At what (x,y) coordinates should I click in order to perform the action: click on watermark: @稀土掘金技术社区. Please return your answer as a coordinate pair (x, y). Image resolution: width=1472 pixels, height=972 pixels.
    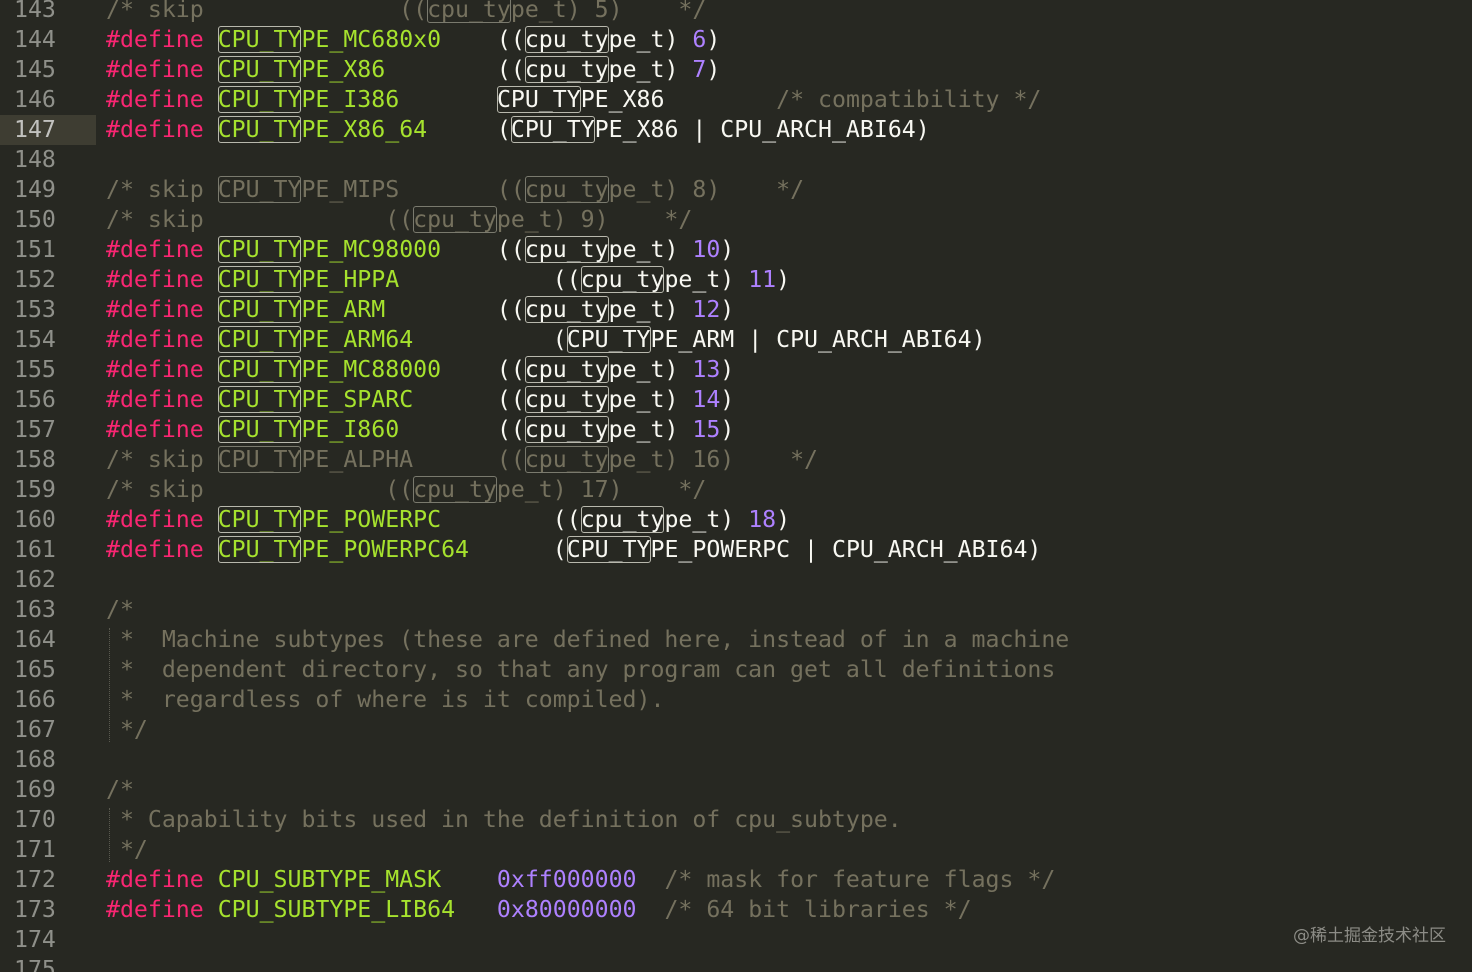
    Looking at the image, I should click on (1369, 936).